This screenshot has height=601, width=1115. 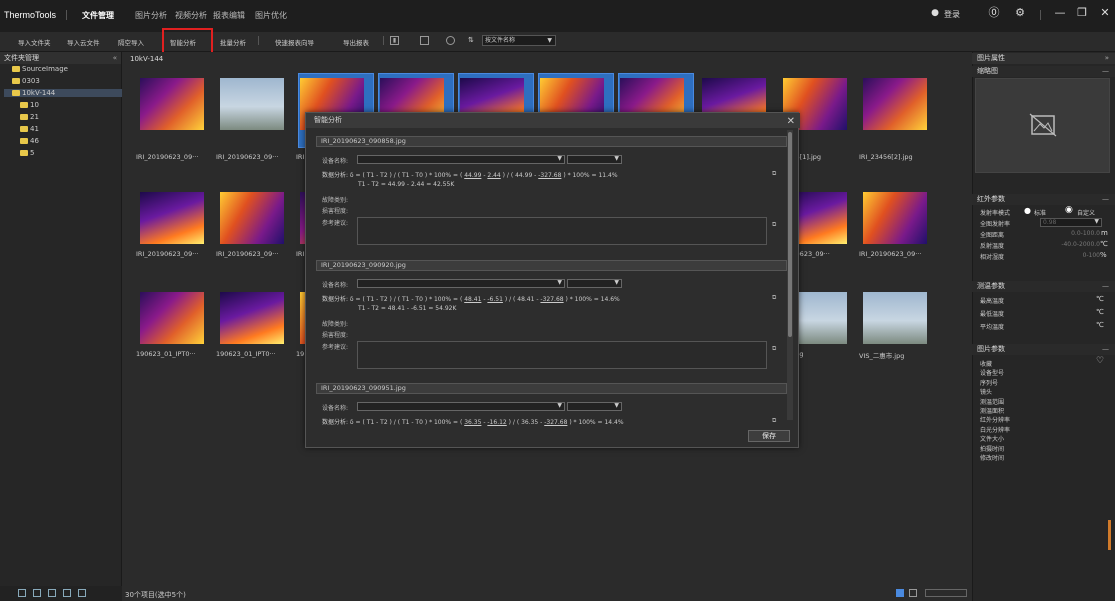 I want to click on quick-report-wizard-button: 快速报表向导, so click(x=294, y=42).